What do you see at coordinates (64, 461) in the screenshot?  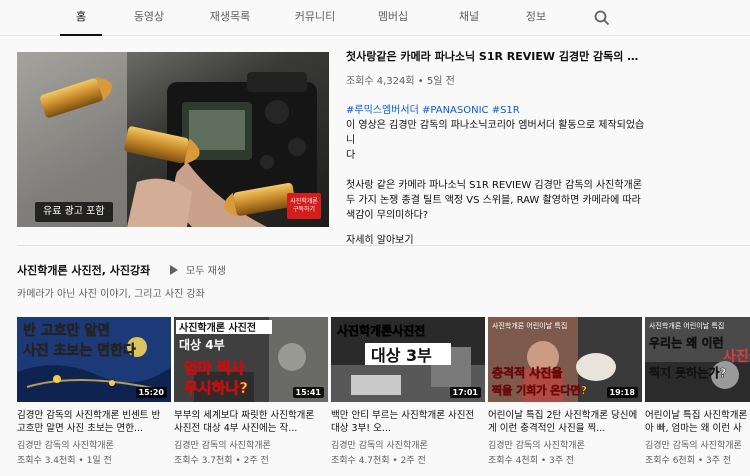 I see `video-meta: 조회수 3.4천회 • 1일 전` at bounding box center [64, 461].